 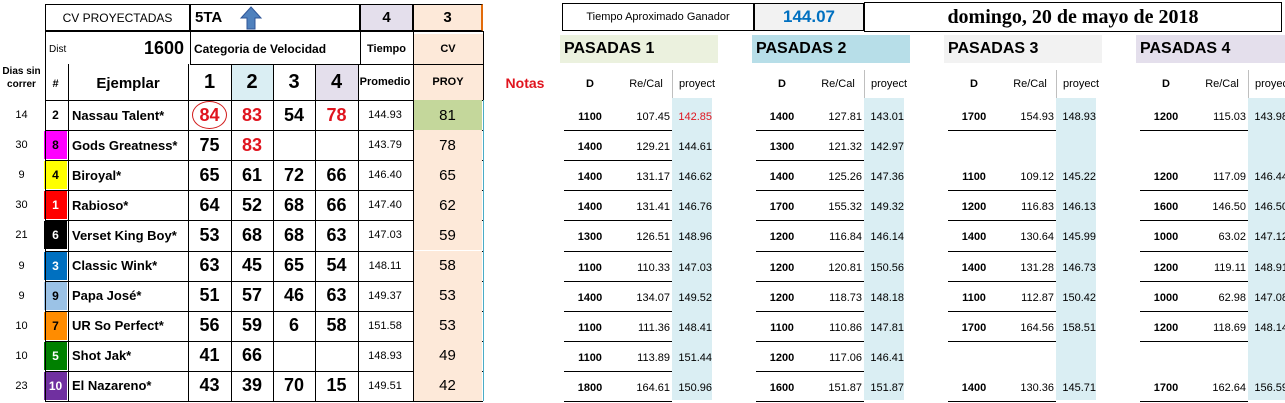 I want to click on cv-proy-cell: 59, so click(x=447, y=235).